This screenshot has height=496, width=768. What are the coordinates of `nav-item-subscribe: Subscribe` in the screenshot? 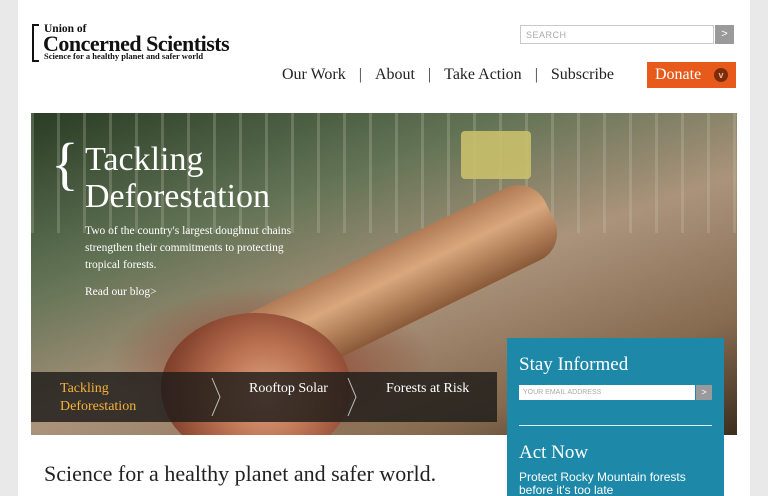 It's located at (582, 75).